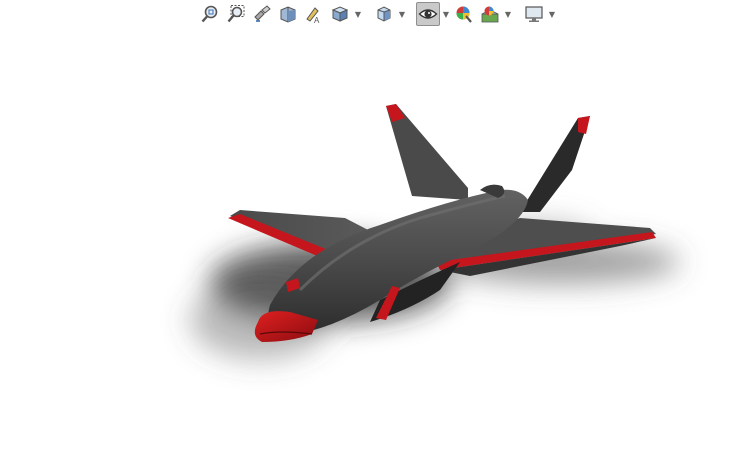  I want to click on left-tail-fin, so click(427, 152).